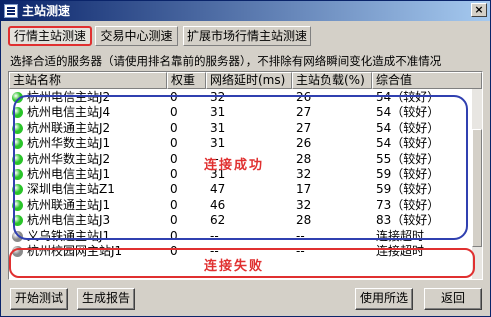 The height and width of the screenshot is (317, 491). Describe the element at coordinates (477, 188) in the screenshot. I see `scrollbar-thumb` at that location.